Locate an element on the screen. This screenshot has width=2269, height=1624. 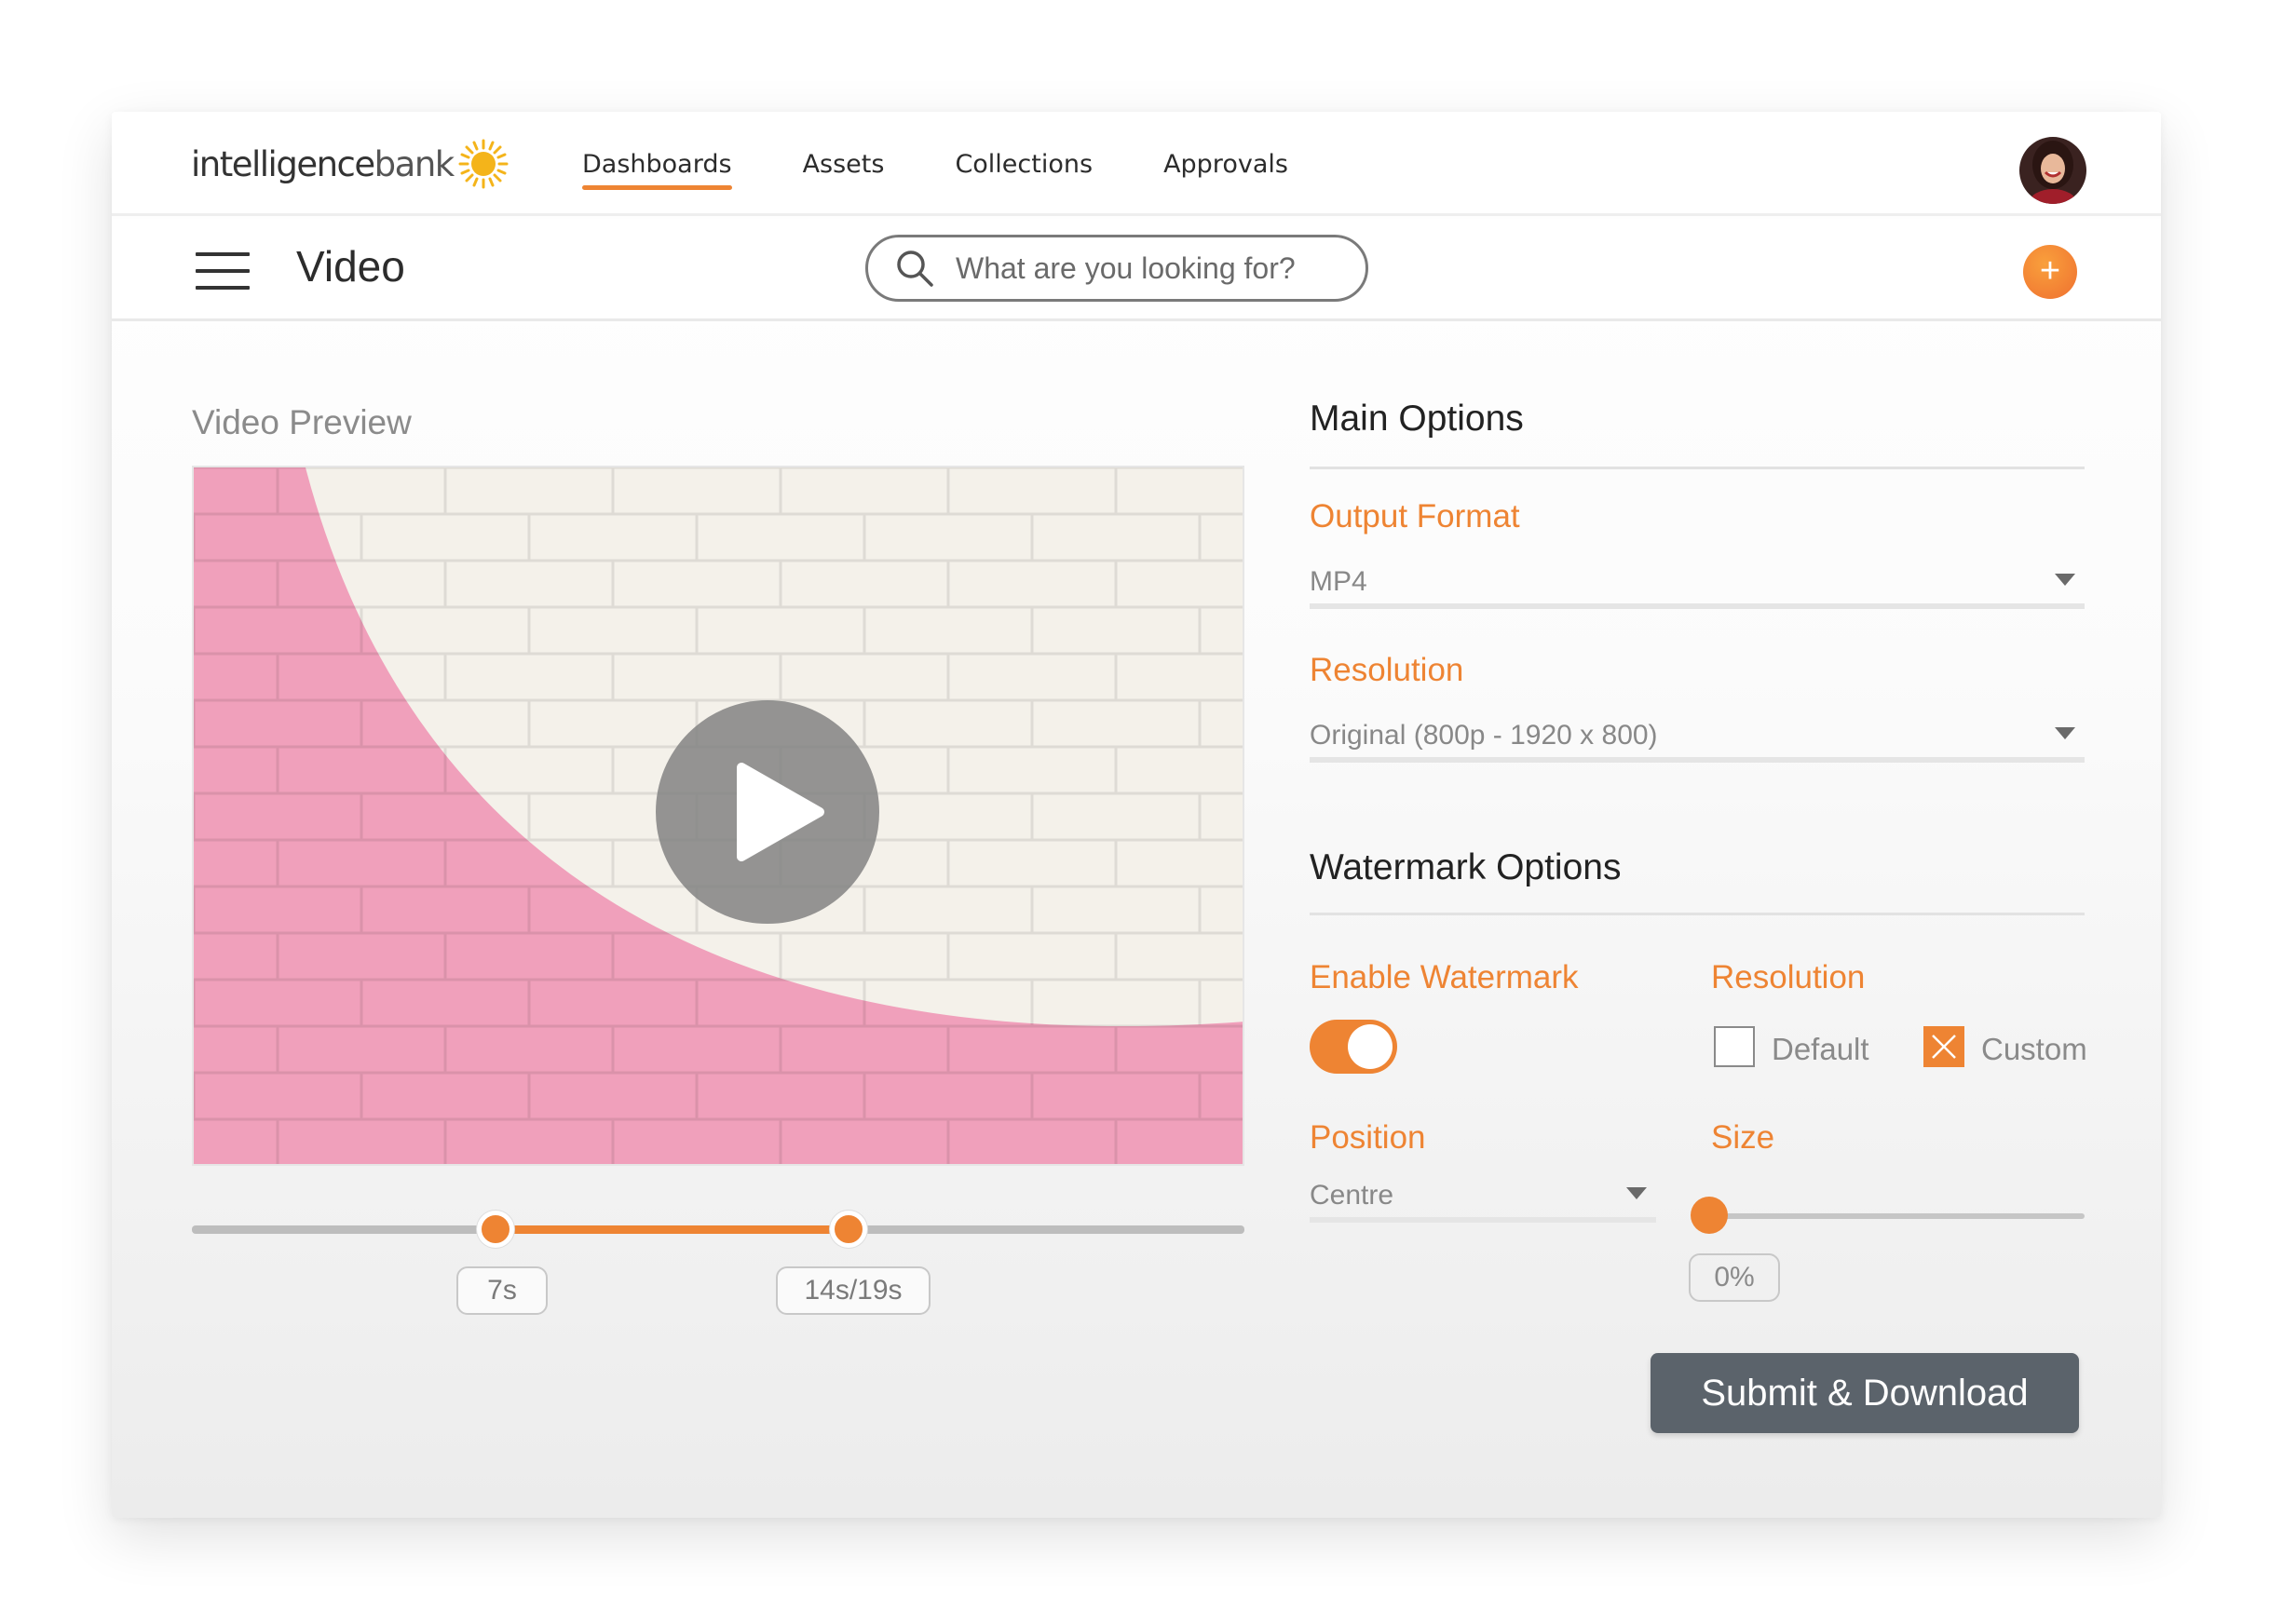
resolution-select: Original (800p - 1920 x 800) is located at coordinates (1697, 741).